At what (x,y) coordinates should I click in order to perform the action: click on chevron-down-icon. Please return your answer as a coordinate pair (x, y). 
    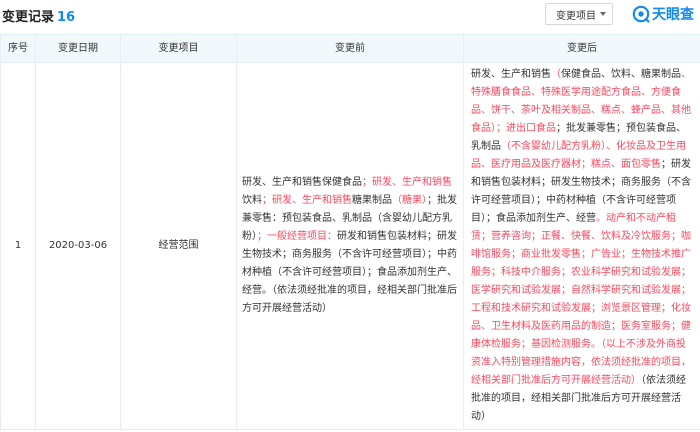
    Looking at the image, I should click on (603, 14).